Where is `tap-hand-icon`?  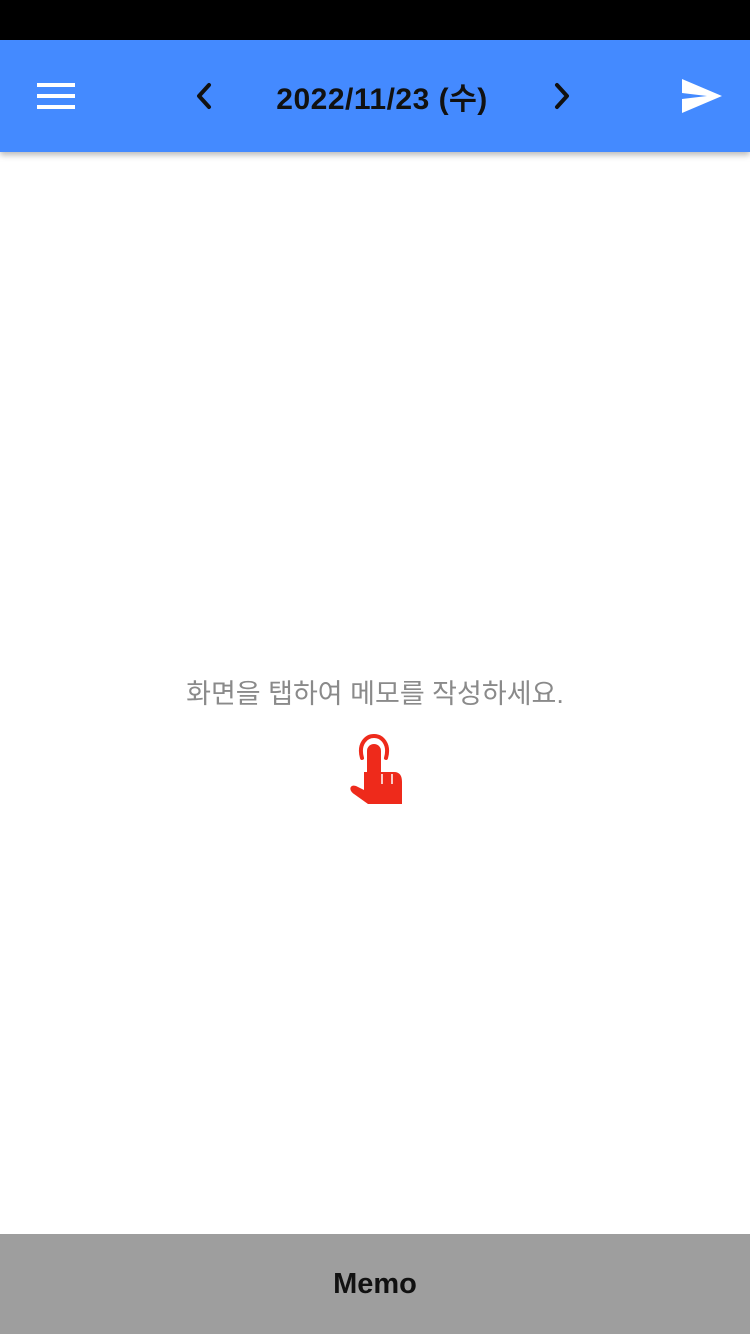 tap-hand-icon is located at coordinates (375, 770).